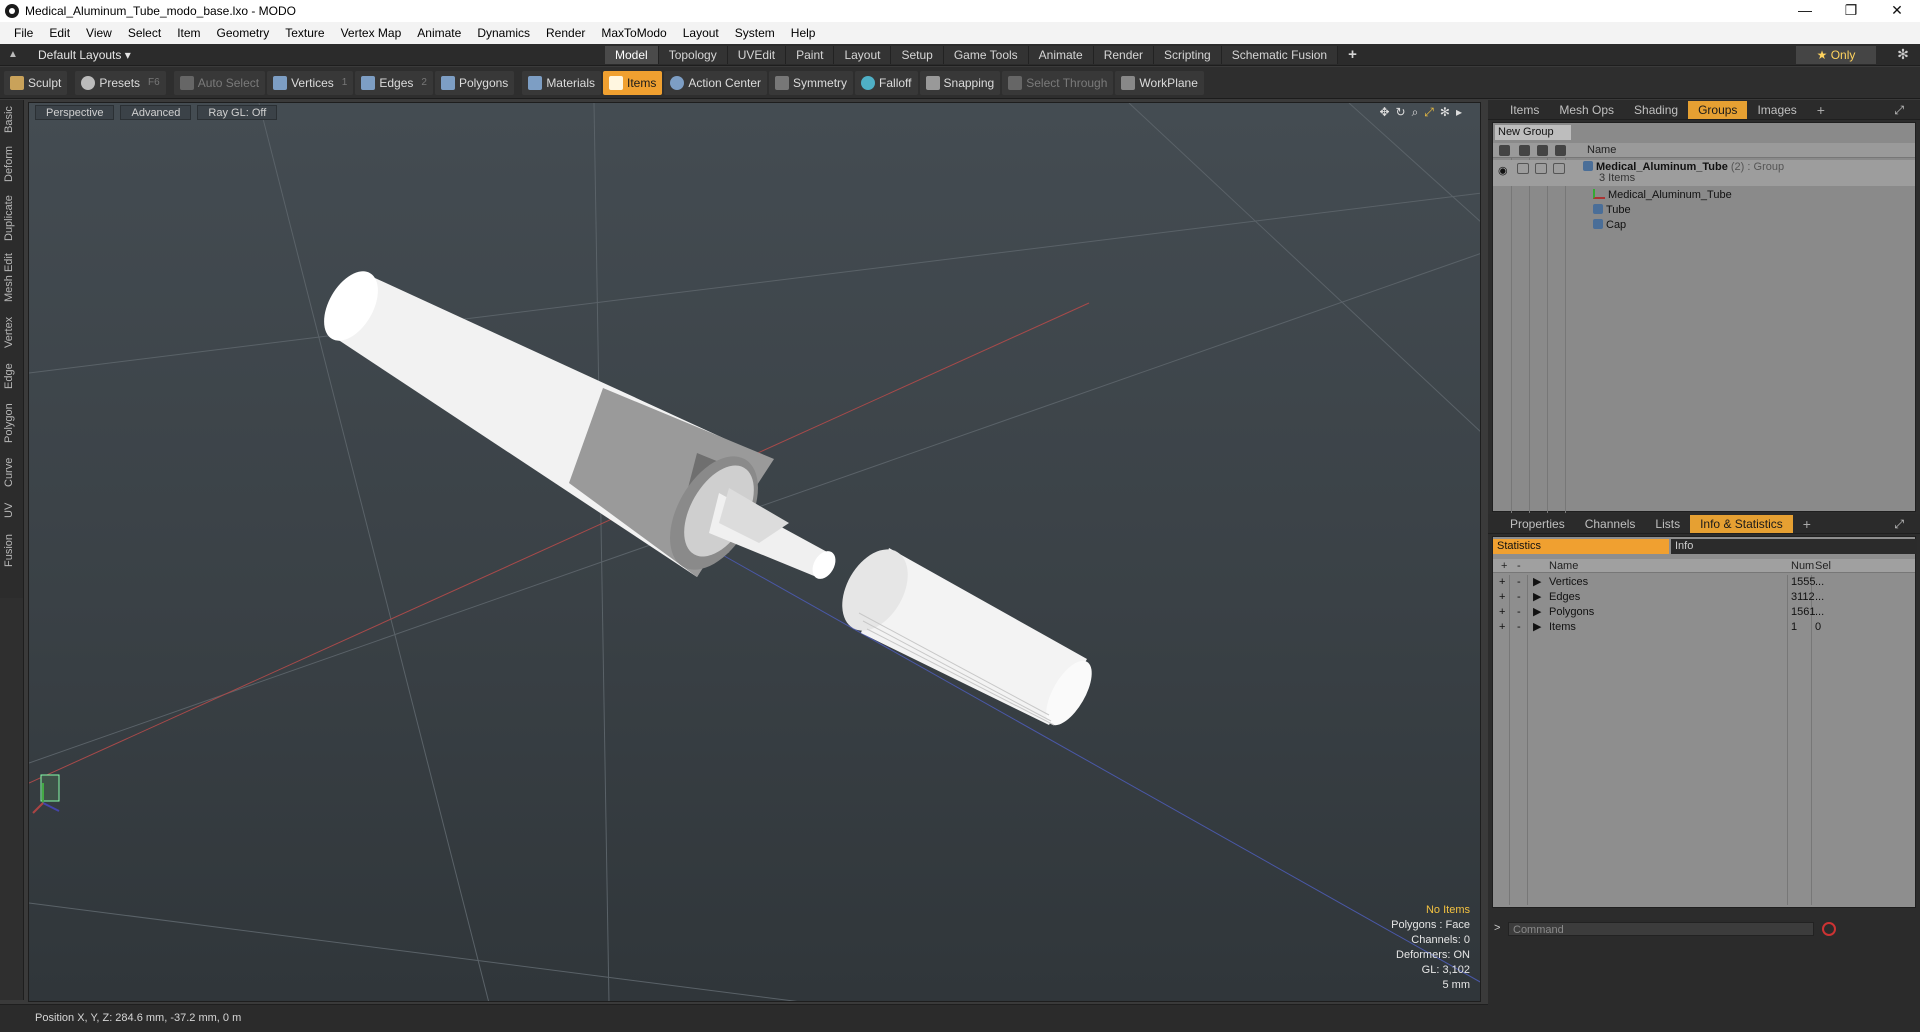 The width and height of the screenshot is (1920, 1032). Describe the element at coordinates (863, 55) in the screenshot. I see `tab-layout: Layout` at that location.